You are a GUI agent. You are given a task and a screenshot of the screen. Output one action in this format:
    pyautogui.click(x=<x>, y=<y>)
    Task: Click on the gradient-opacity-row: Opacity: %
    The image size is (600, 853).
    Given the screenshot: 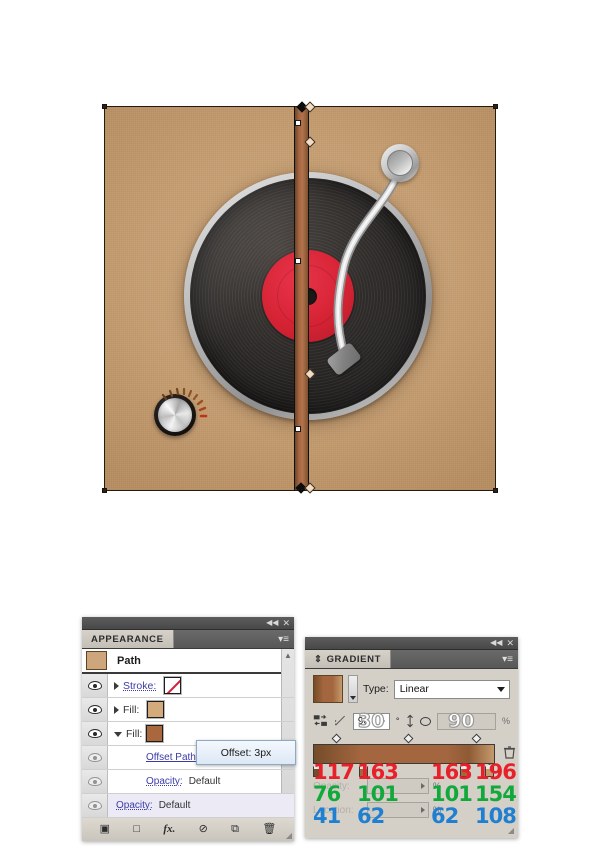 What is the action you would take?
    pyautogui.click(x=411, y=786)
    